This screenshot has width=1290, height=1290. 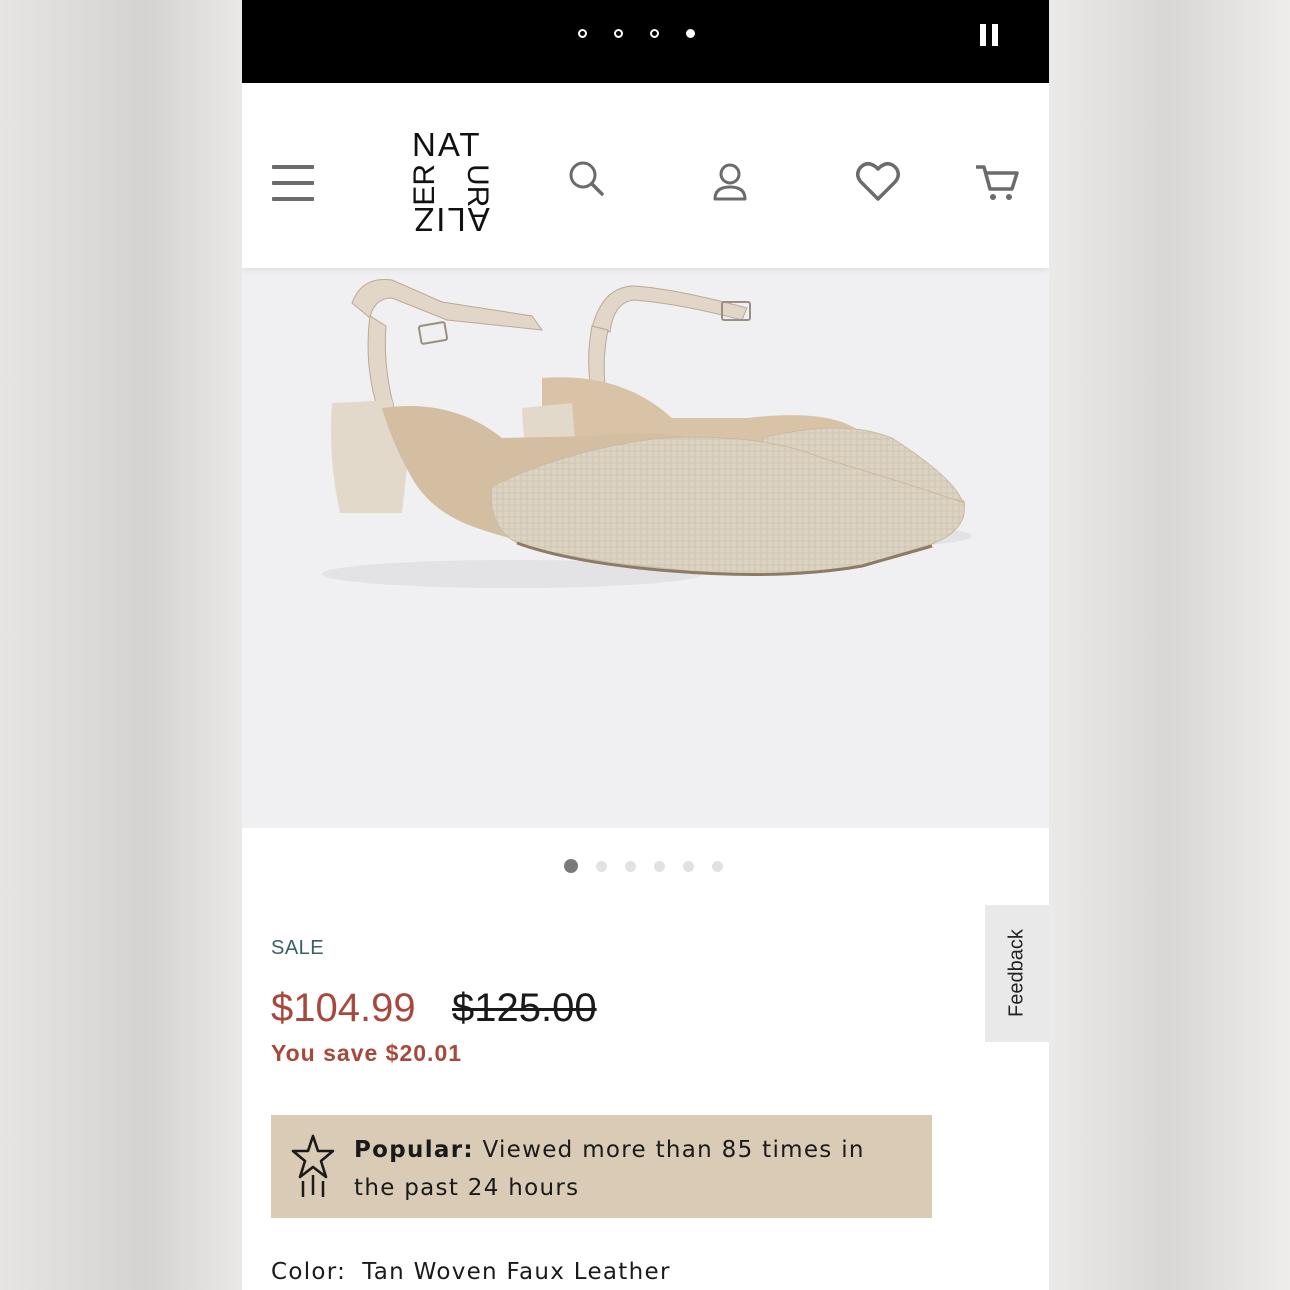 What do you see at coordinates (414, 1150) in the screenshot?
I see `popular-label: Popular:` at bounding box center [414, 1150].